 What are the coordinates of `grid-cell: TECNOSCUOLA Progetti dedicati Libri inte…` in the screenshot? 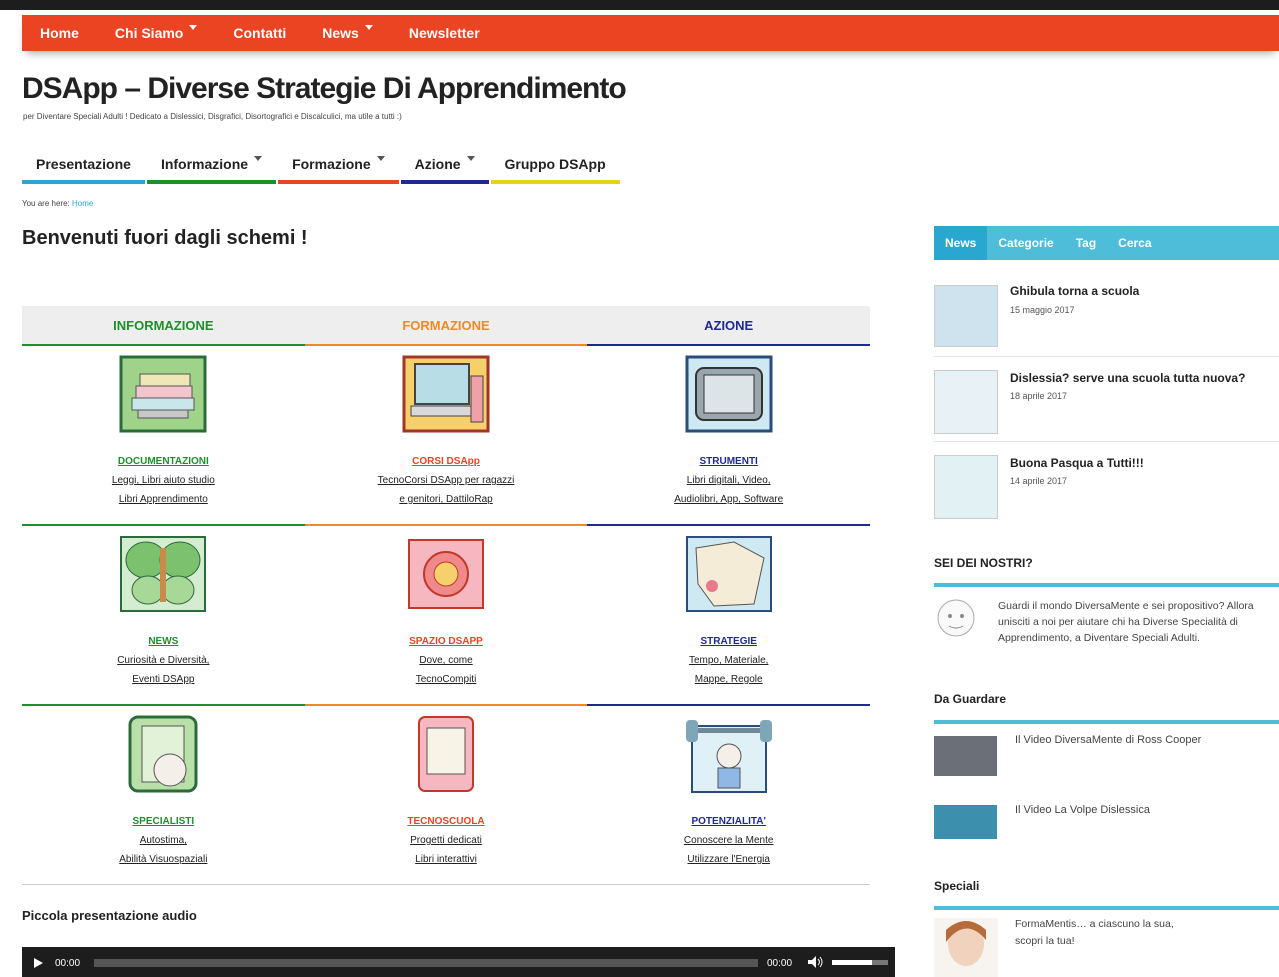 It's located at (446, 795).